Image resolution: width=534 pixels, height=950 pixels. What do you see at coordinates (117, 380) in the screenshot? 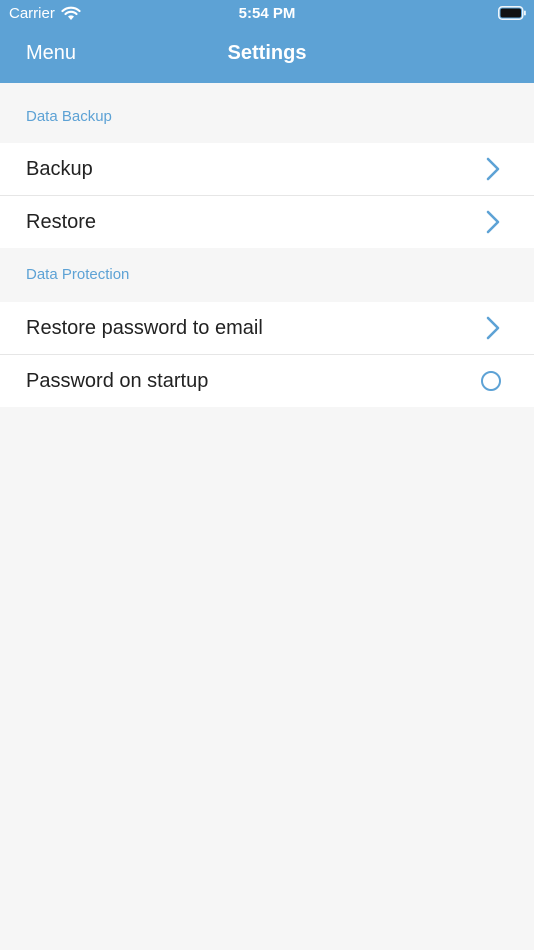
I see `row-label: Password on startup` at bounding box center [117, 380].